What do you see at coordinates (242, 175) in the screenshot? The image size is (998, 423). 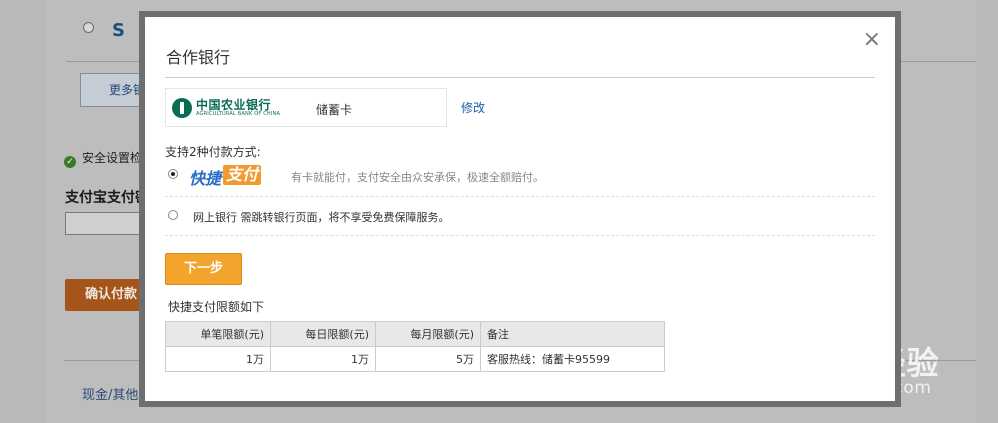 I see `quick-pay-logo-text2: 支付` at bounding box center [242, 175].